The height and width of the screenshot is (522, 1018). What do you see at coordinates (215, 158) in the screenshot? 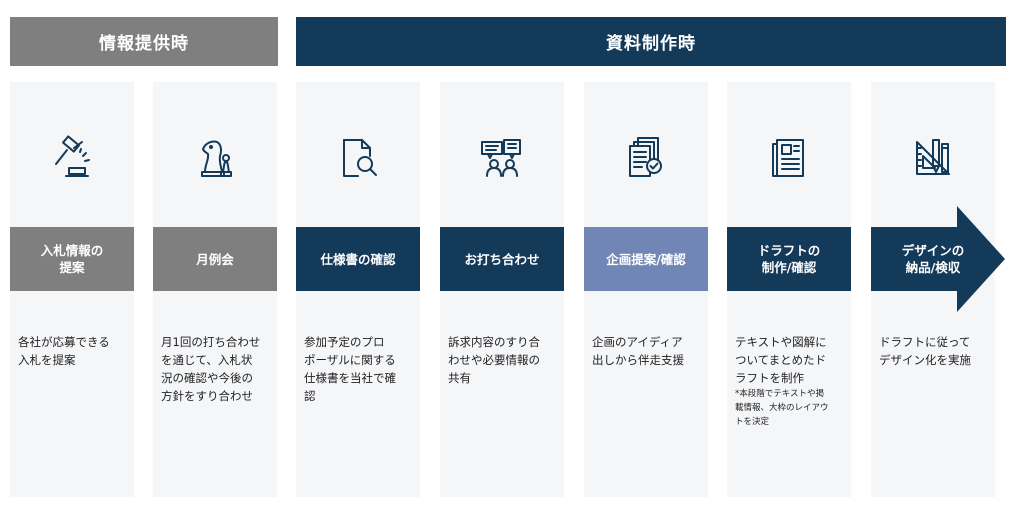
I see `chess-icon` at bounding box center [215, 158].